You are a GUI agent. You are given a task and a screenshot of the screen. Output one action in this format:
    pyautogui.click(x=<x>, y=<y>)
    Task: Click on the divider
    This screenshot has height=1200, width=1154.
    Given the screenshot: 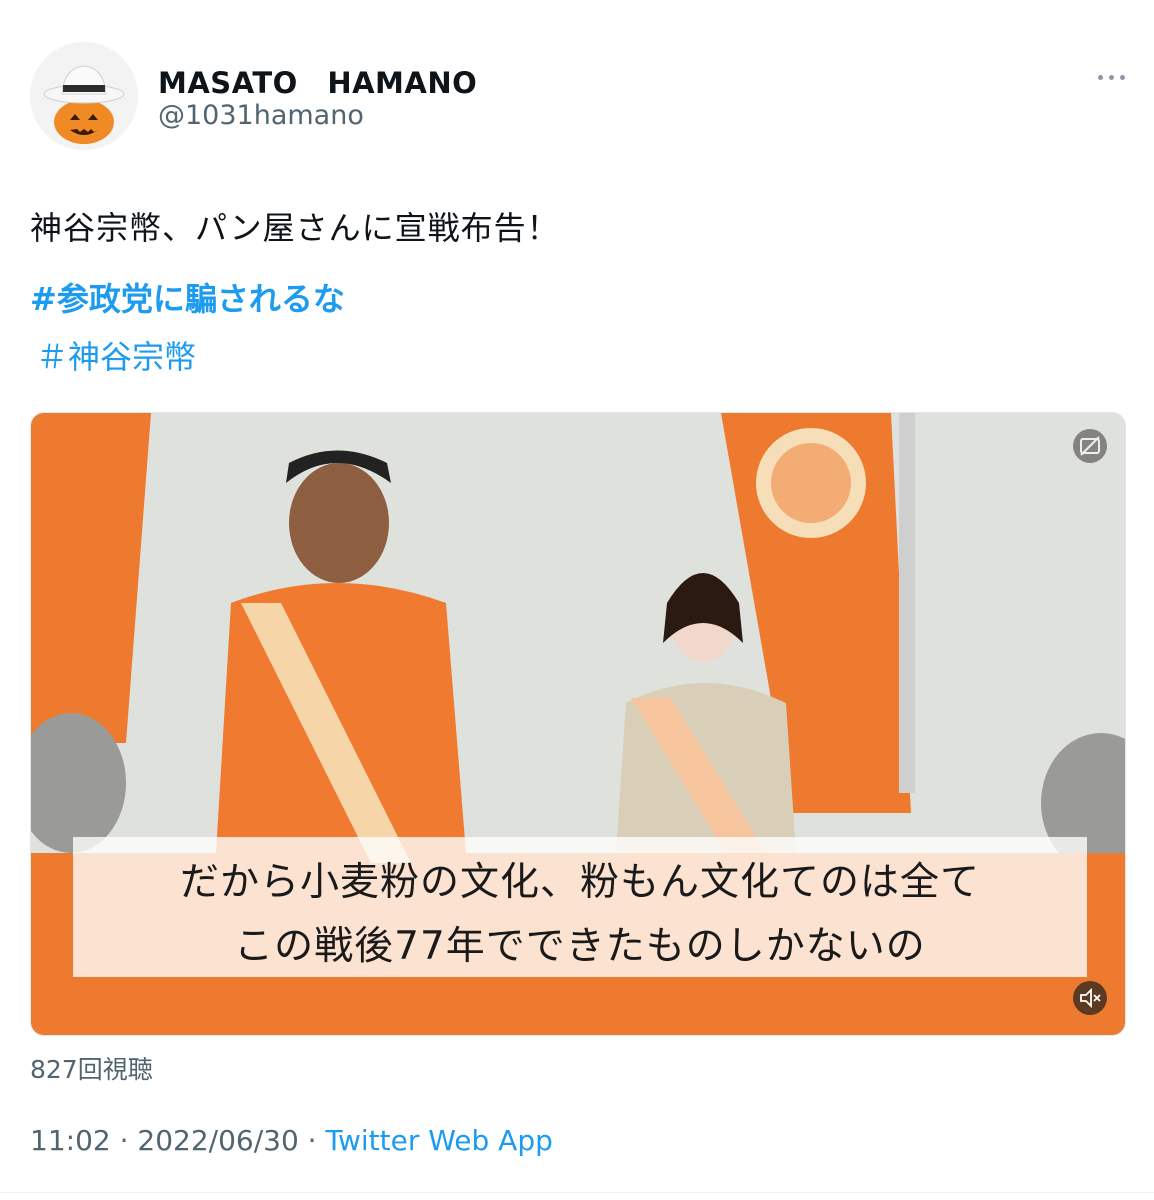 What is the action you would take?
    pyautogui.click(x=577, y=1192)
    